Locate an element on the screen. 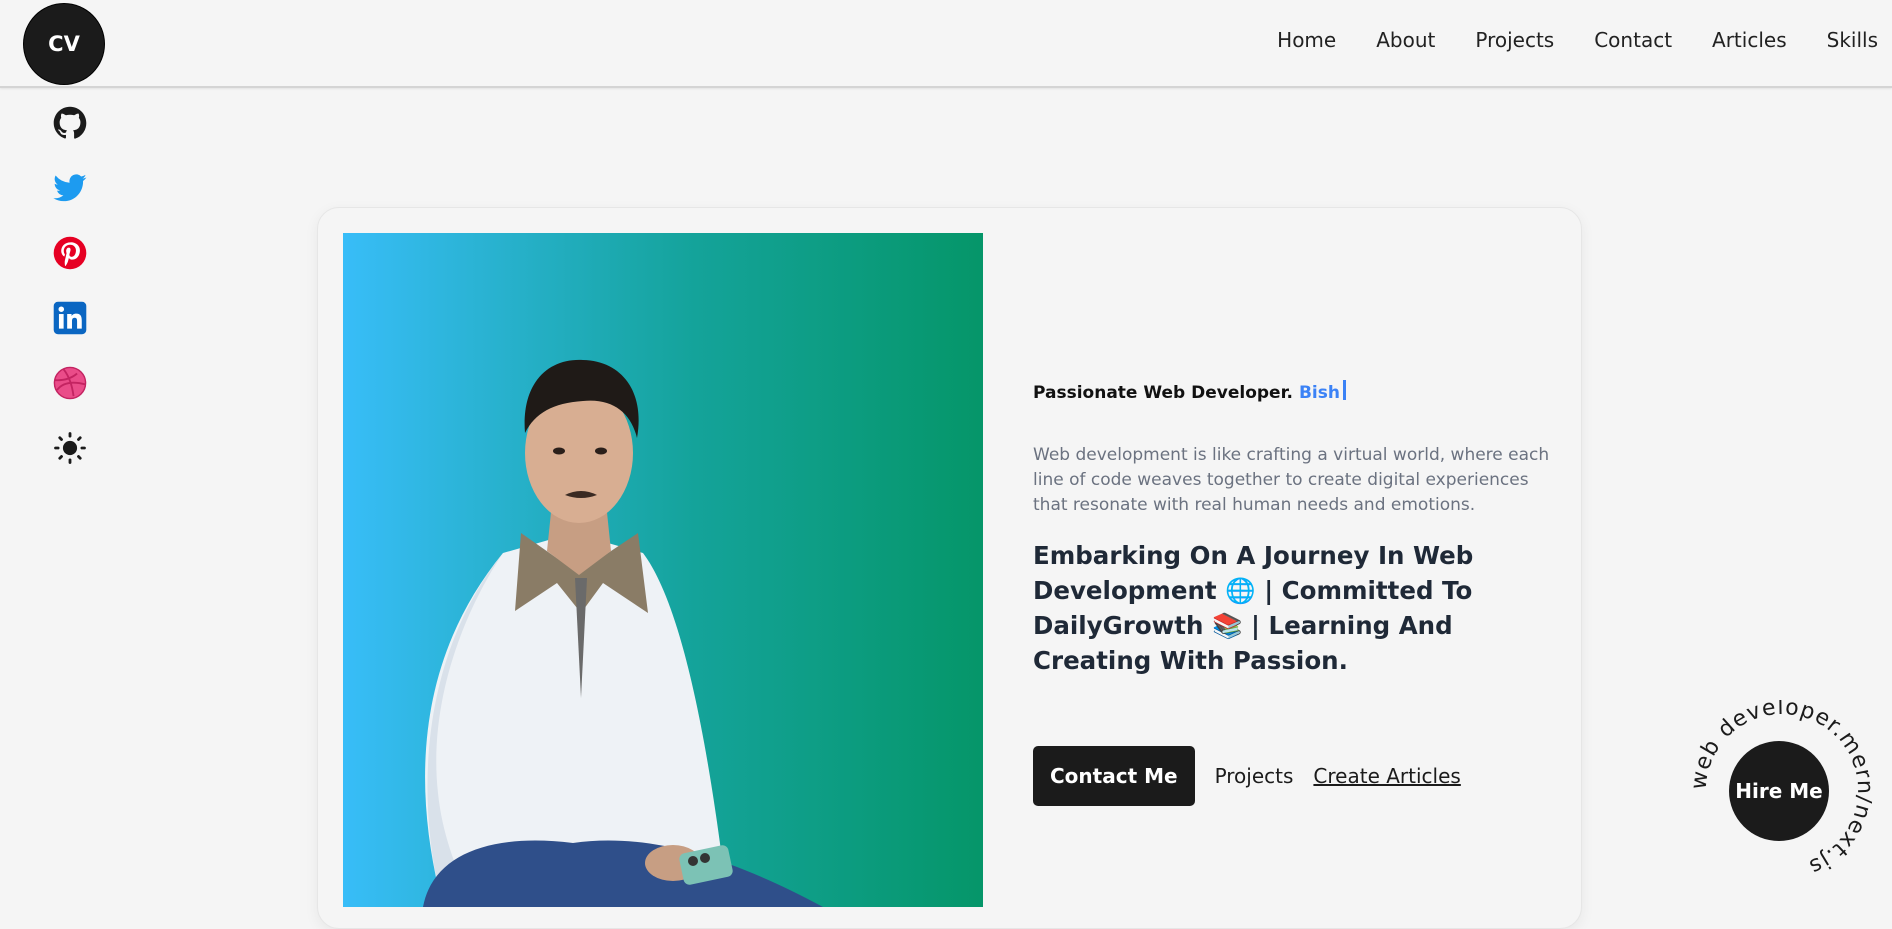  github-link is located at coordinates (70, 123).